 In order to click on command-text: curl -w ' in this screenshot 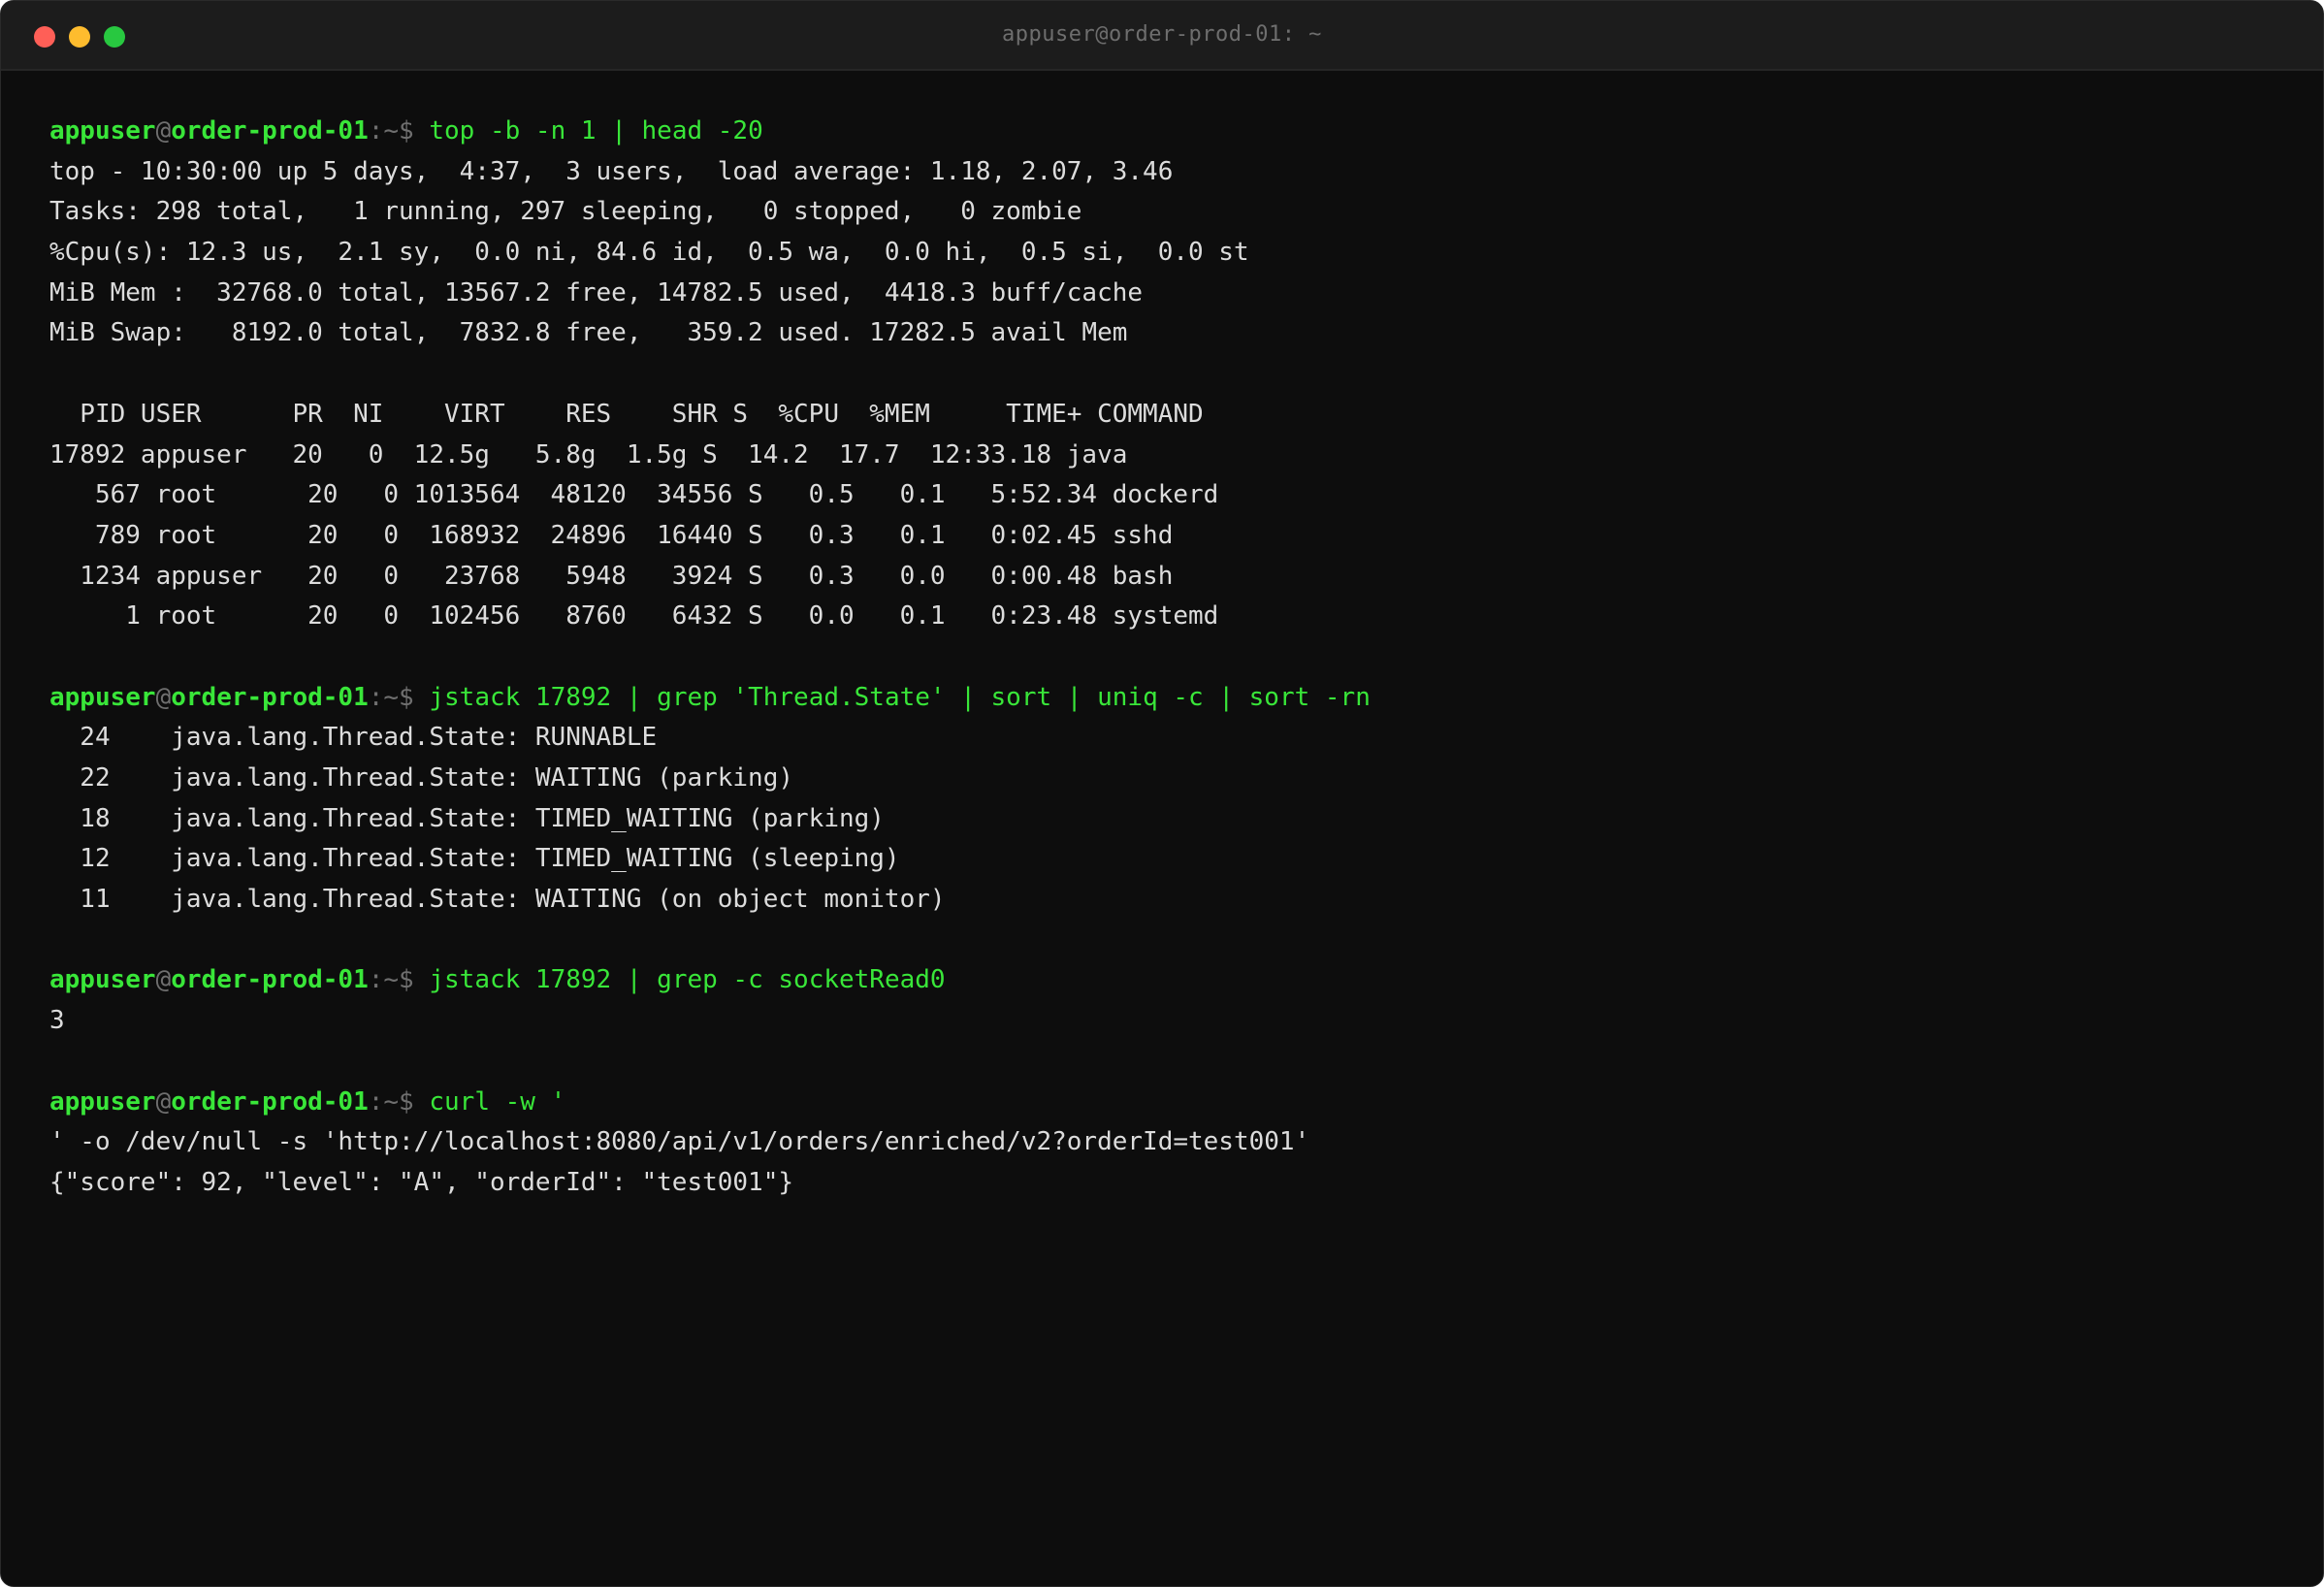, I will do `click(498, 1101)`.